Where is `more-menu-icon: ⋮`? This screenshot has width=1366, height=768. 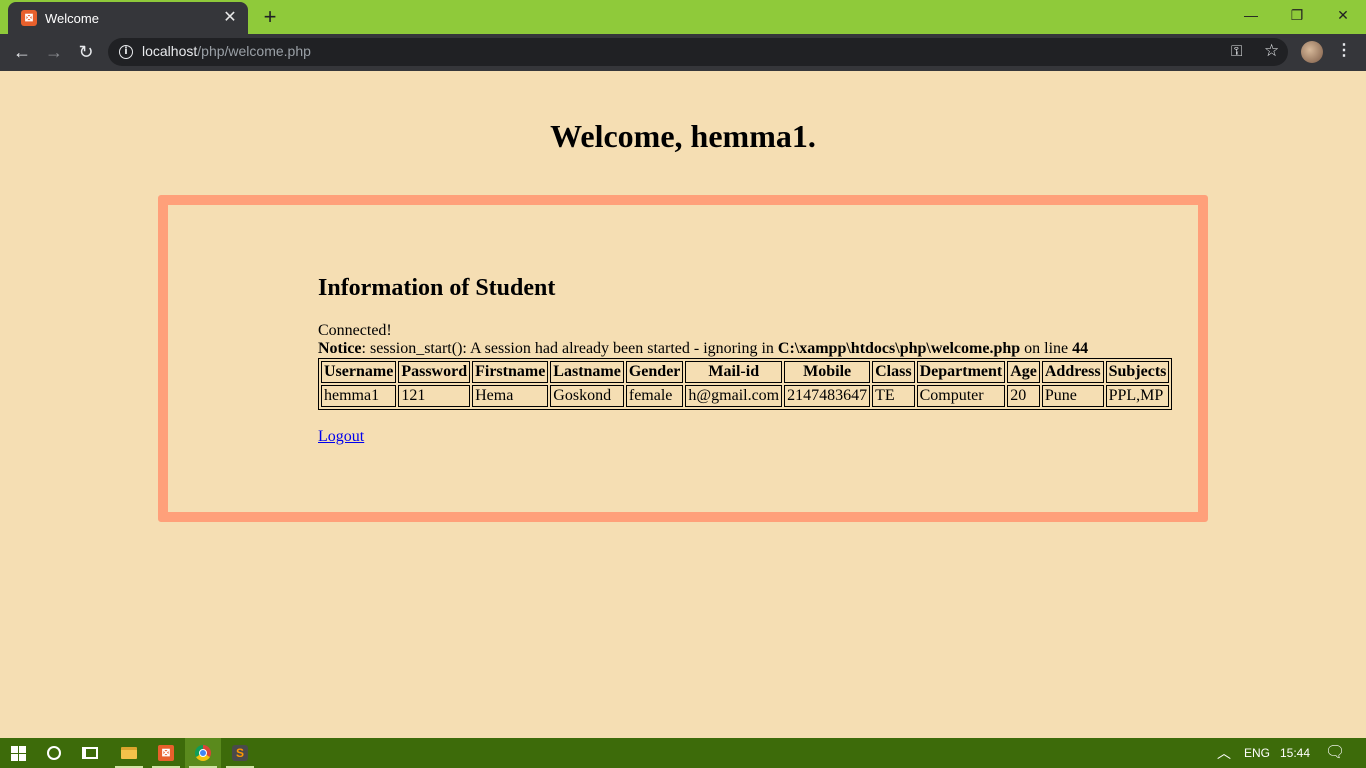 more-menu-icon: ⋮ is located at coordinates (1344, 50).